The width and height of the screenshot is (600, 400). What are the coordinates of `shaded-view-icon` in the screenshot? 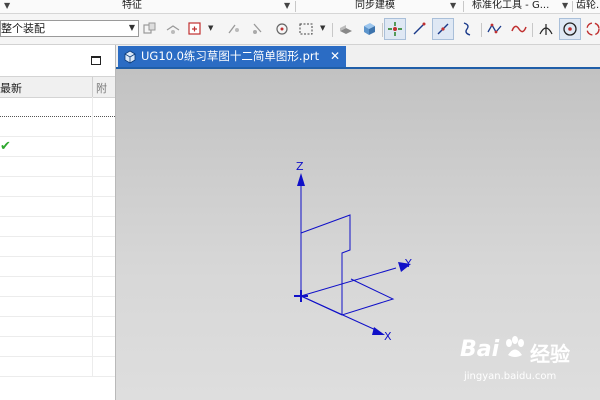 It's located at (346, 29).